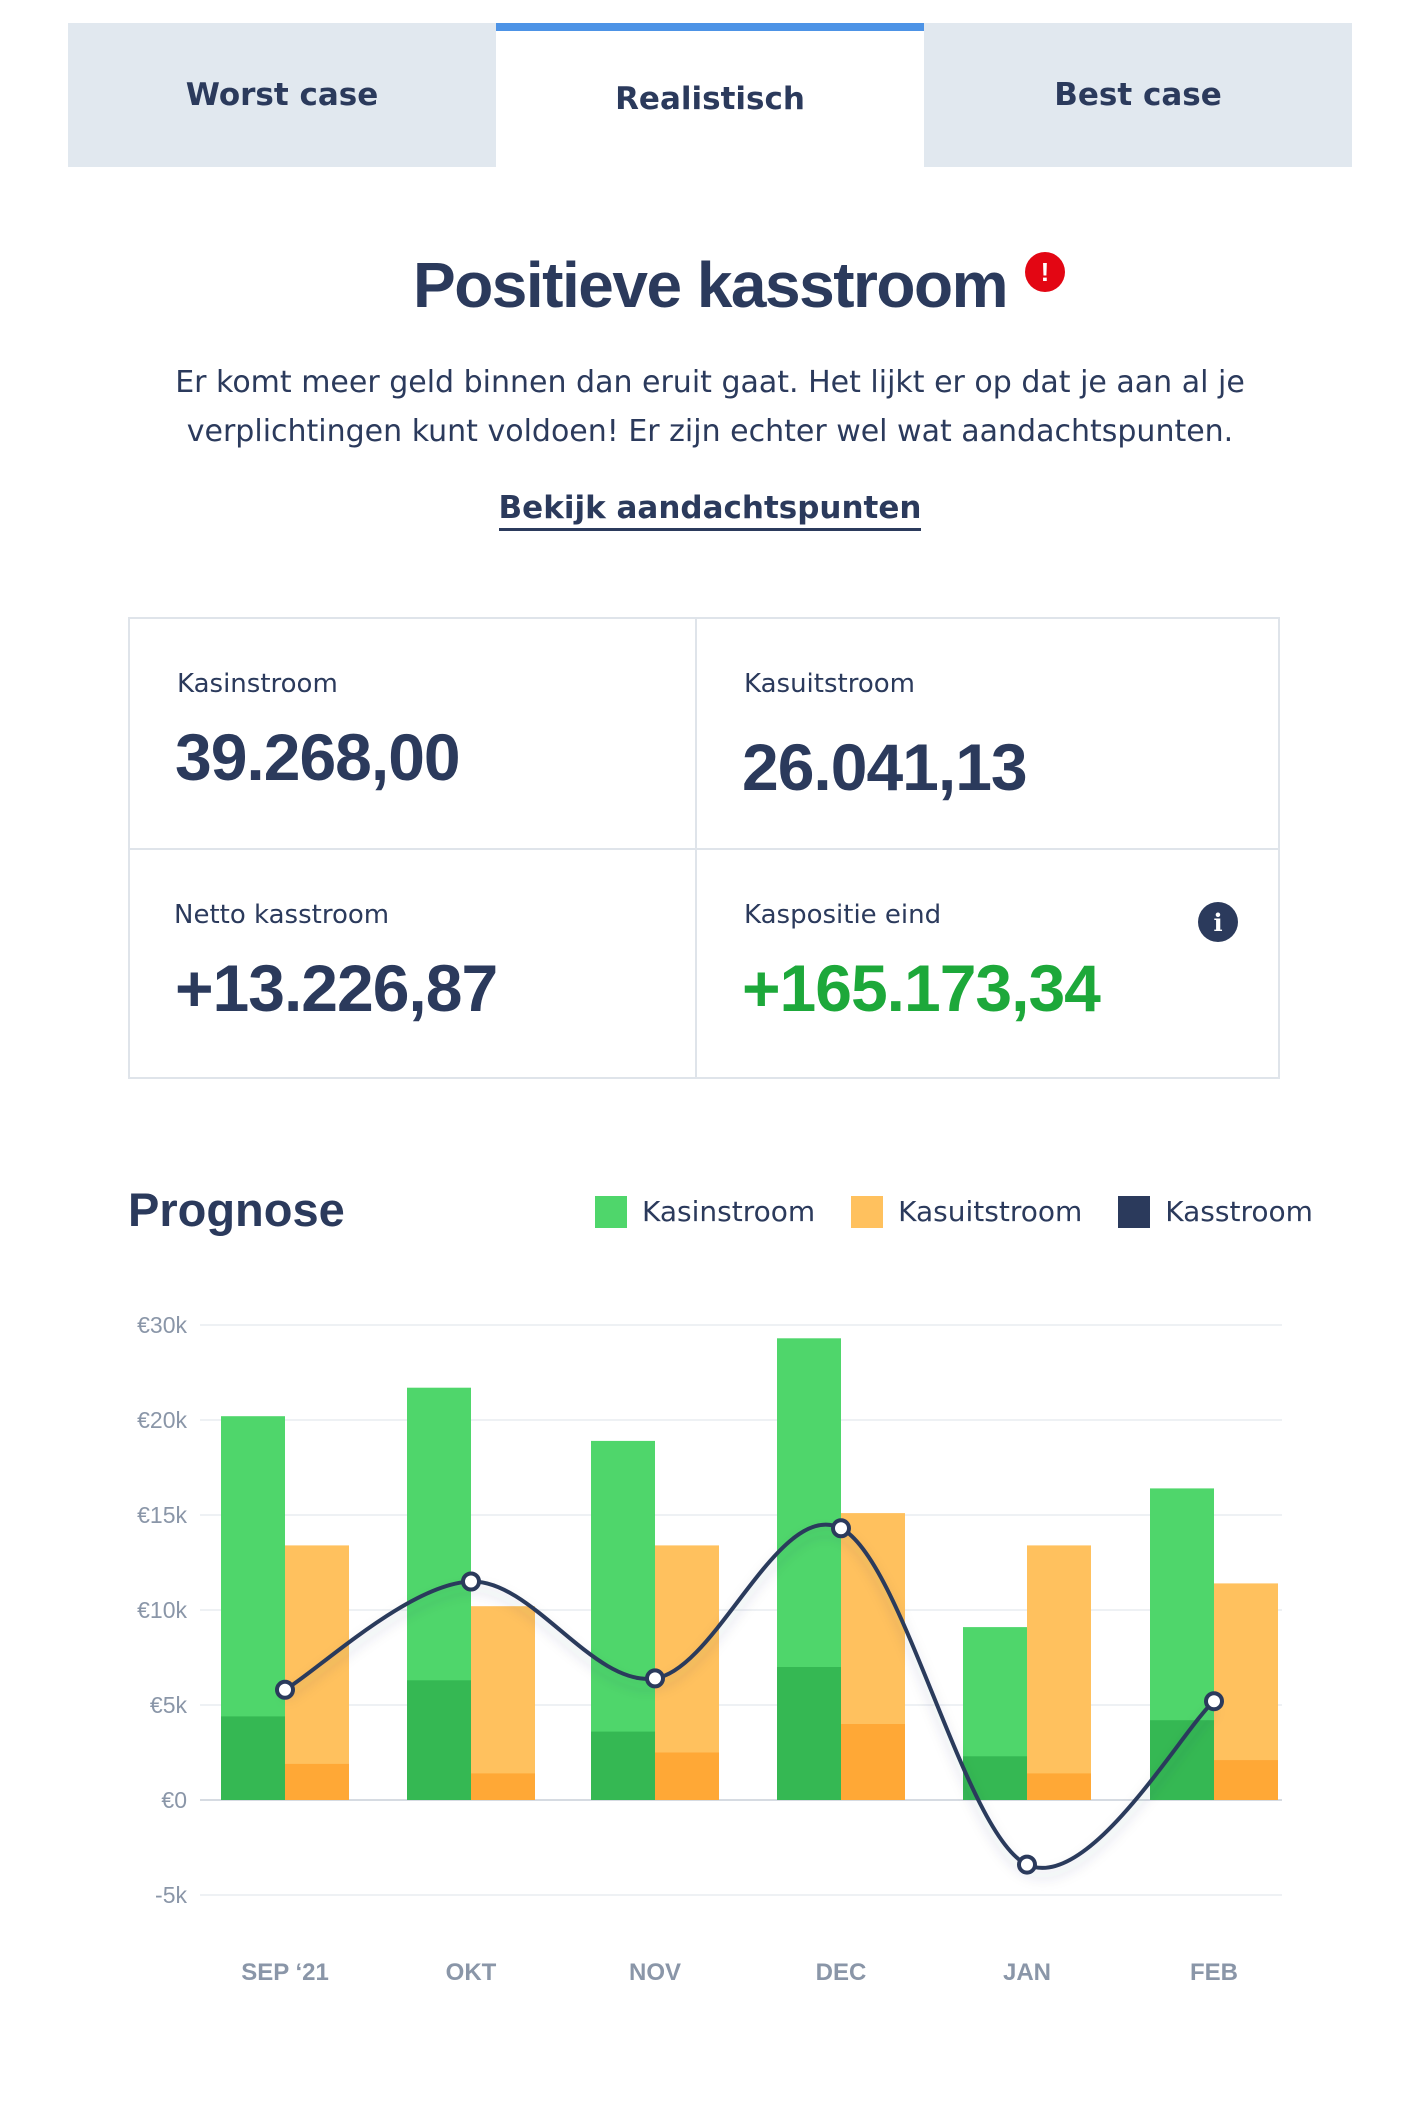 This screenshot has height=2128, width=1420. Describe the element at coordinates (285, 1972) in the screenshot. I see `x-tick-label: SEP ‘21` at that location.